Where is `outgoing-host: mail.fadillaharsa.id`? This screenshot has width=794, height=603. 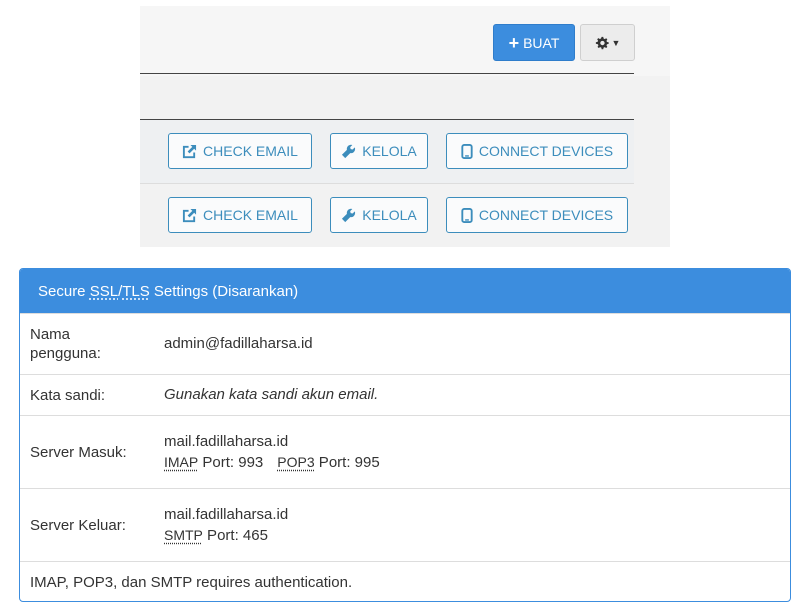
outgoing-host: mail.fadillaharsa.id is located at coordinates (226, 514).